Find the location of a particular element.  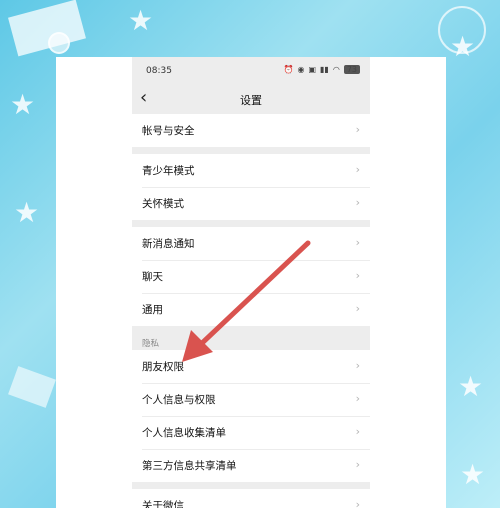

signal-icon: ▮▮ is located at coordinates (324, 69).